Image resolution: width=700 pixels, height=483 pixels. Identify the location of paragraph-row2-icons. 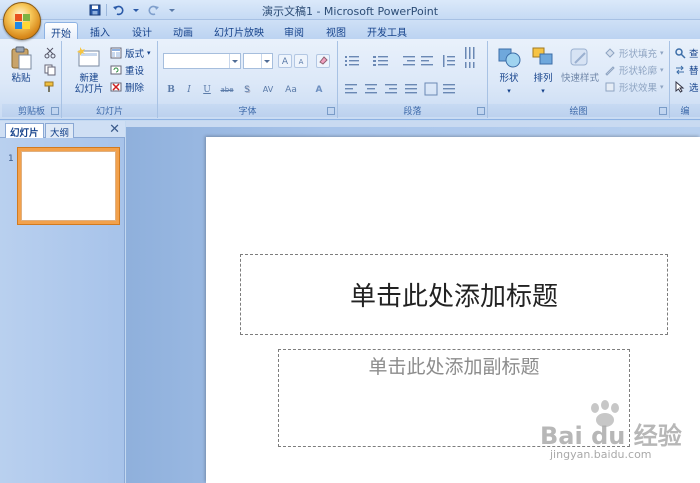
(413, 89).